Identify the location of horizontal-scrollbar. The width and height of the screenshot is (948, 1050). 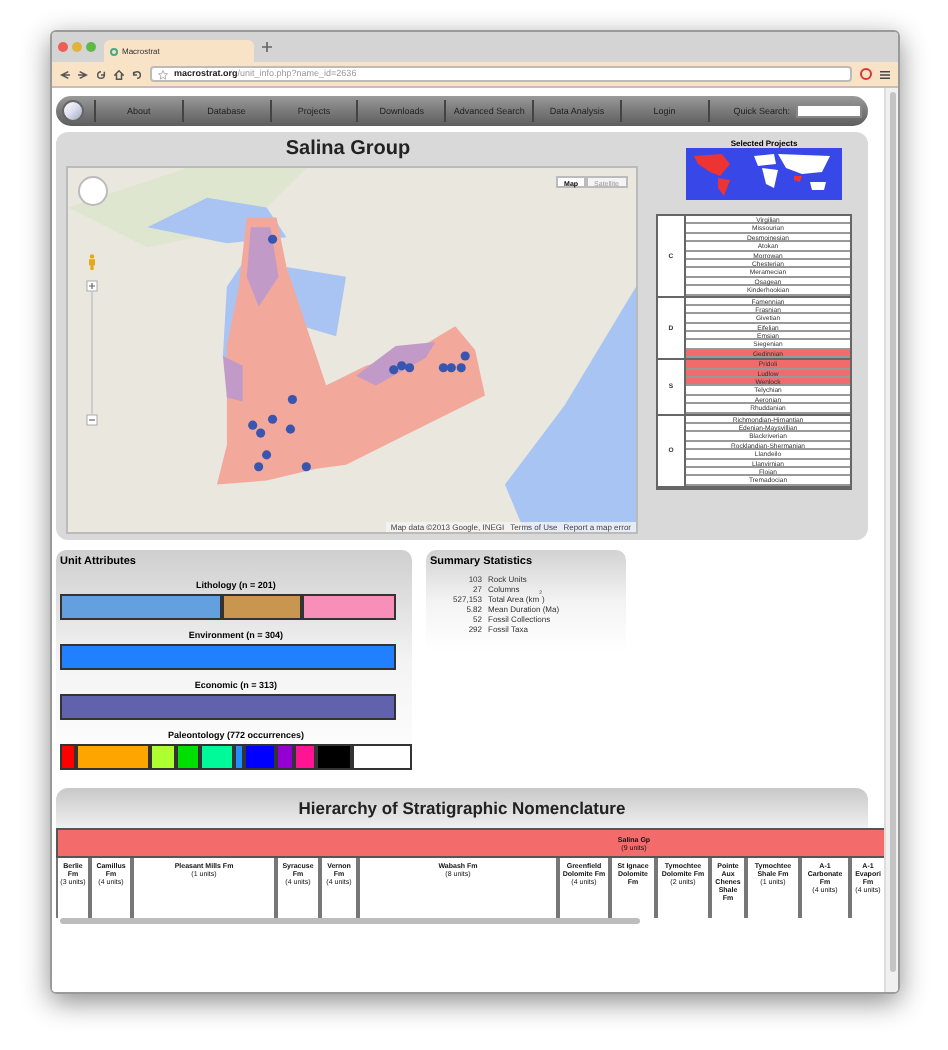
(350, 921).